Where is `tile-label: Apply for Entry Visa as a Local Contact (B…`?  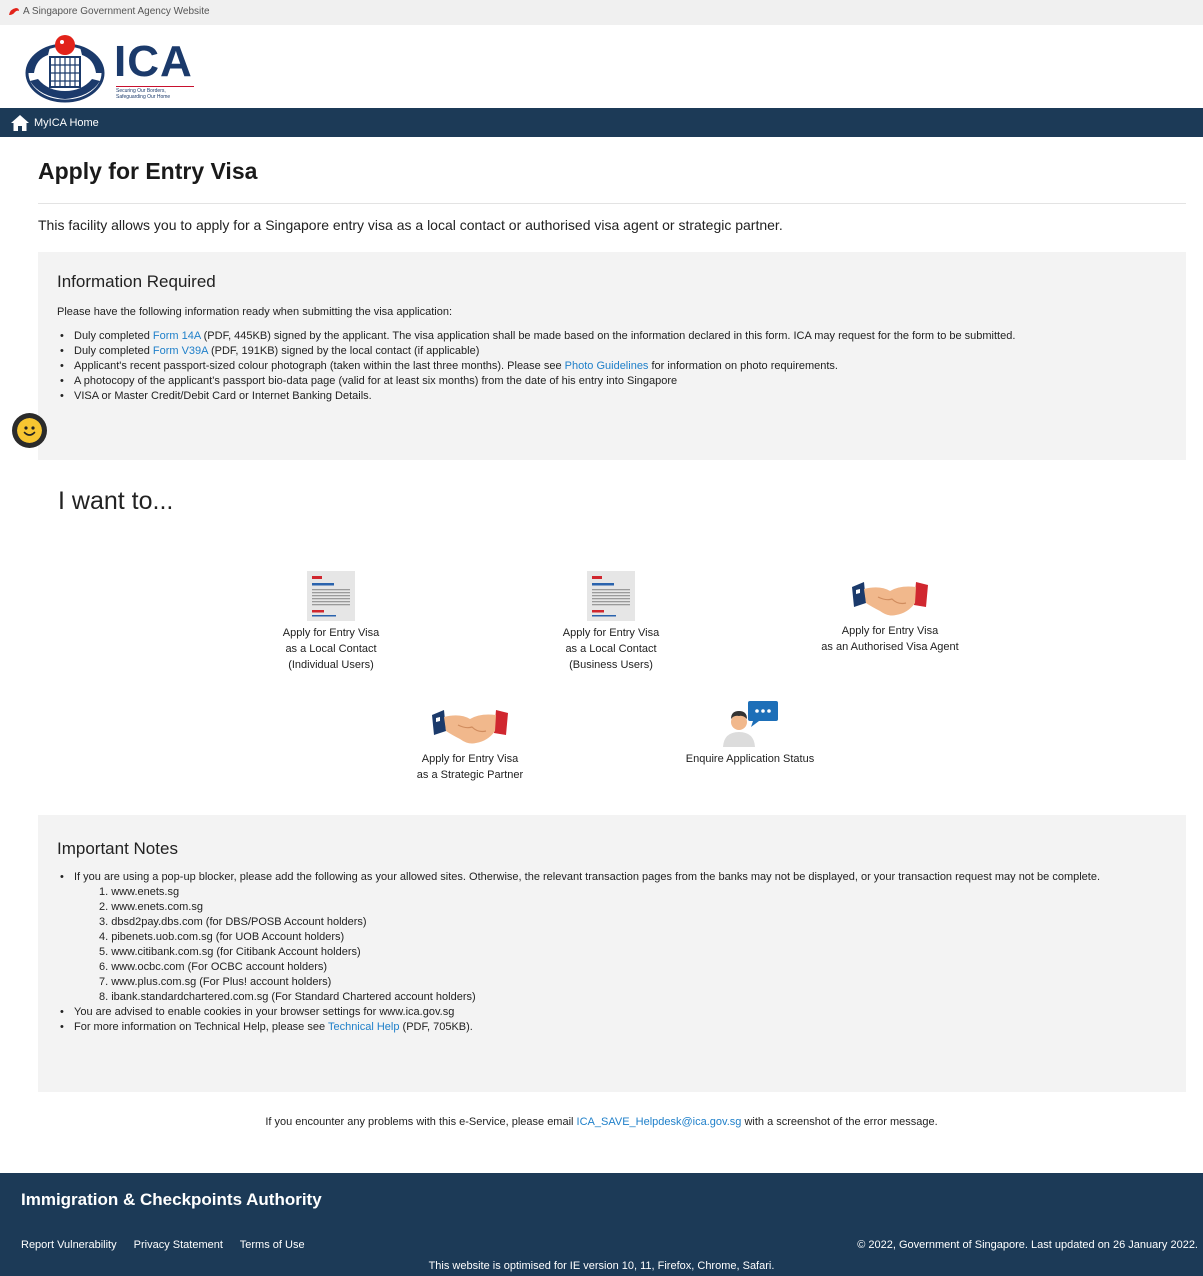 tile-label: Apply for Entry Visa as a Local Contact (B… is located at coordinates (611, 649).